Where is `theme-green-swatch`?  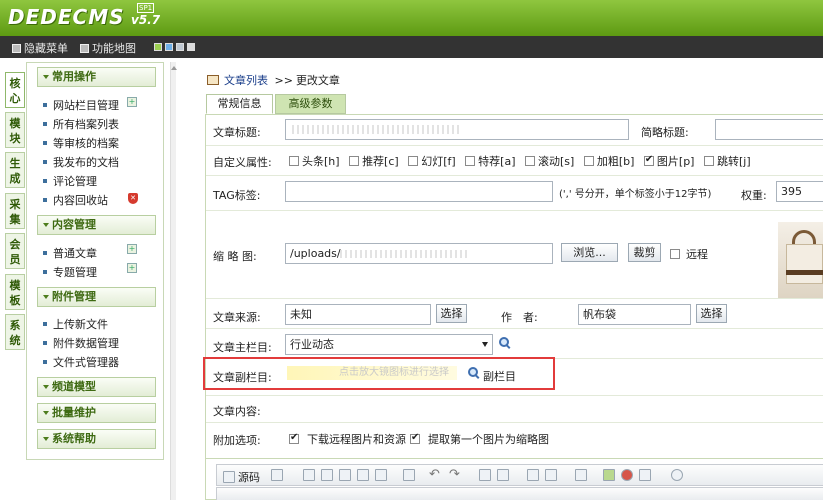
theme-green-swatch is located at coordinates (158, 47).